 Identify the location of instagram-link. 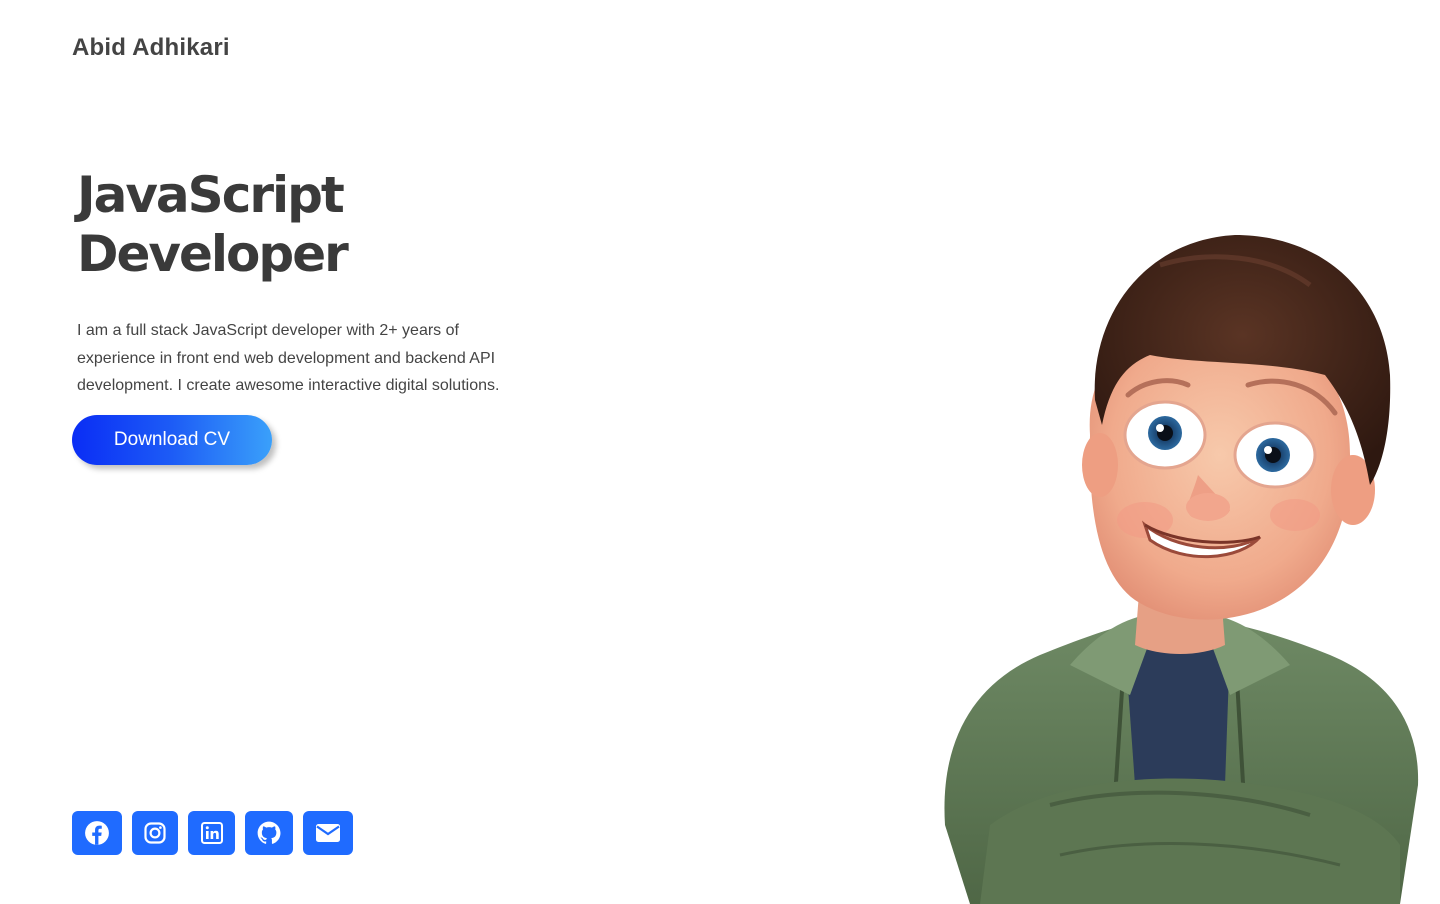
(155, 833).